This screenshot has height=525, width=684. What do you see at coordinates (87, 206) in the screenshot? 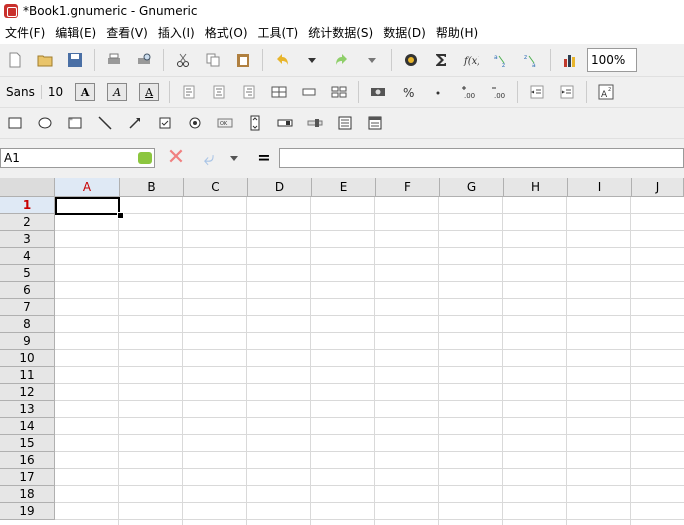
I see `active-cell-cursor` at bounding box center [87, 206].